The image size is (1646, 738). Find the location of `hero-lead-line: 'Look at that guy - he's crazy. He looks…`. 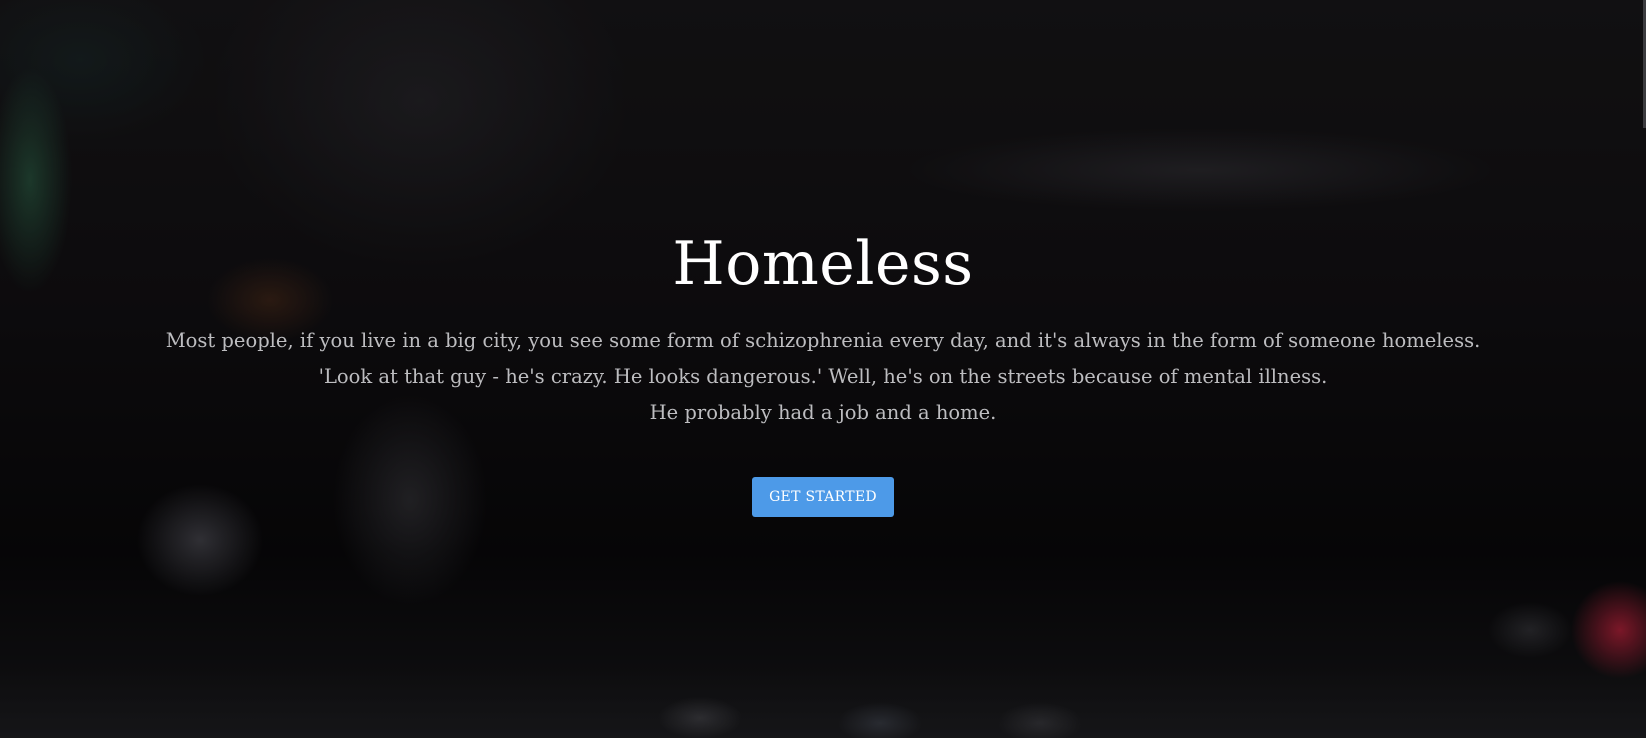

hero-lead-line: 'Look at that guy - he's crazy. He looks… is located at coordinates (823, 376).